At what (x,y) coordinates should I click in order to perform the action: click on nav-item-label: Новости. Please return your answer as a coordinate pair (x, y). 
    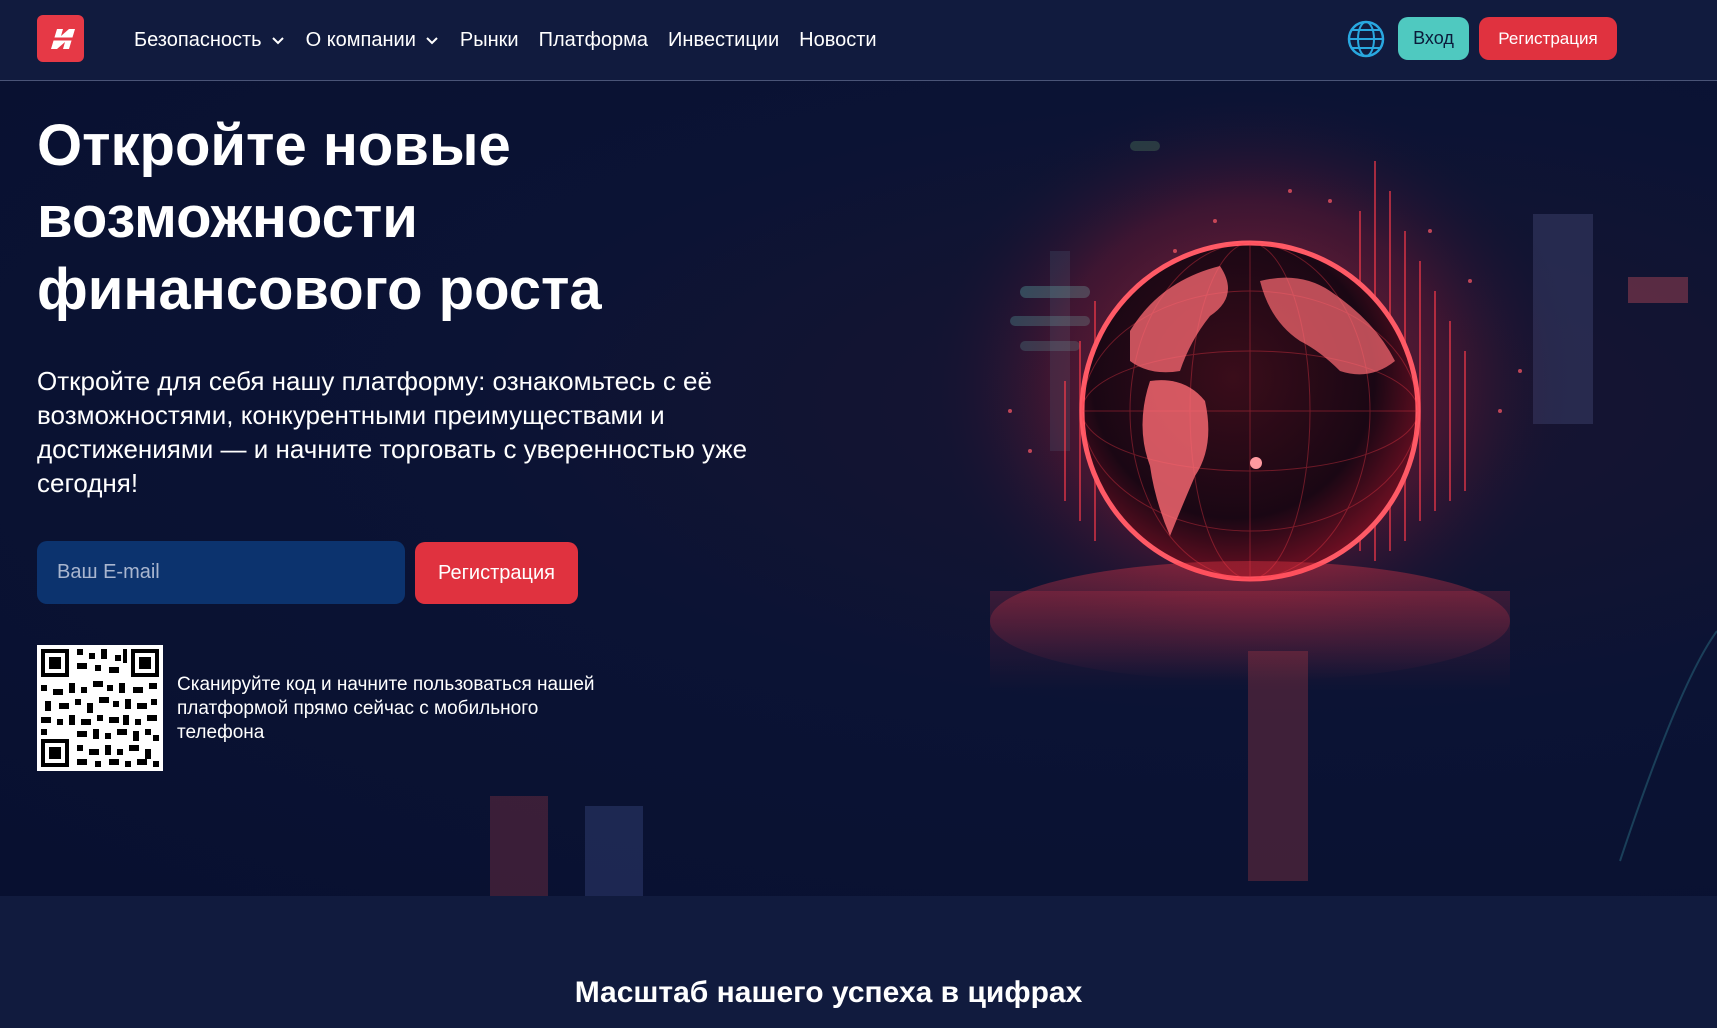
    Looking at the image, I should click on (838, 39).